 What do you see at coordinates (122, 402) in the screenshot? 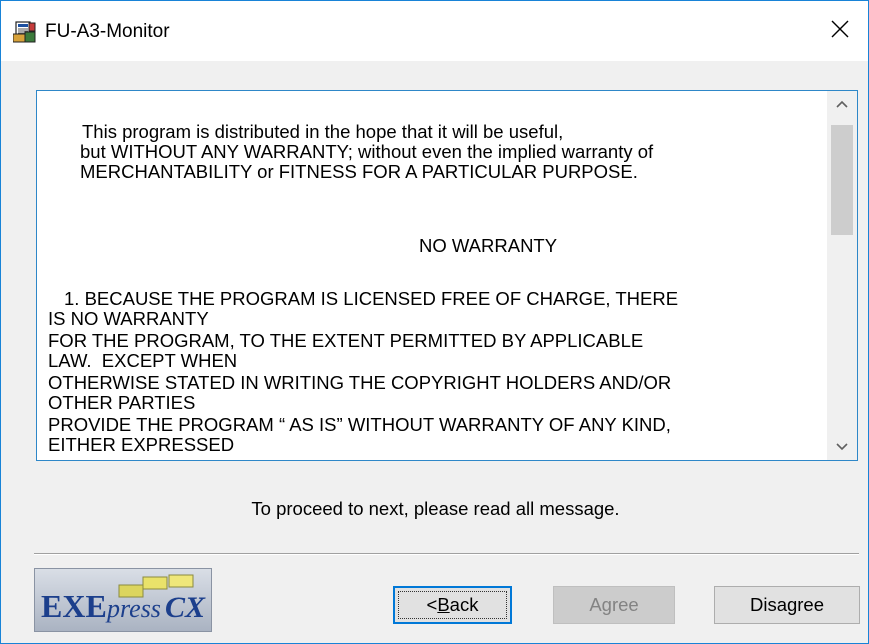
I see `license-line: OTHER PARTIES` at bounding box center [122, 402].